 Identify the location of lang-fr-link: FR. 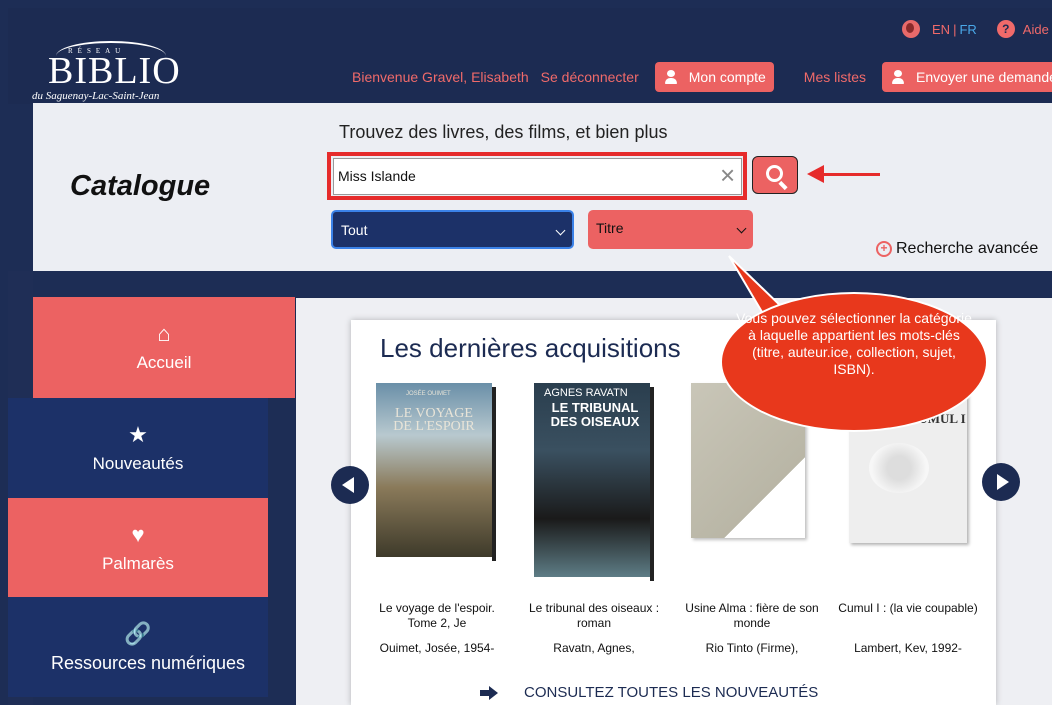
(967, 29).